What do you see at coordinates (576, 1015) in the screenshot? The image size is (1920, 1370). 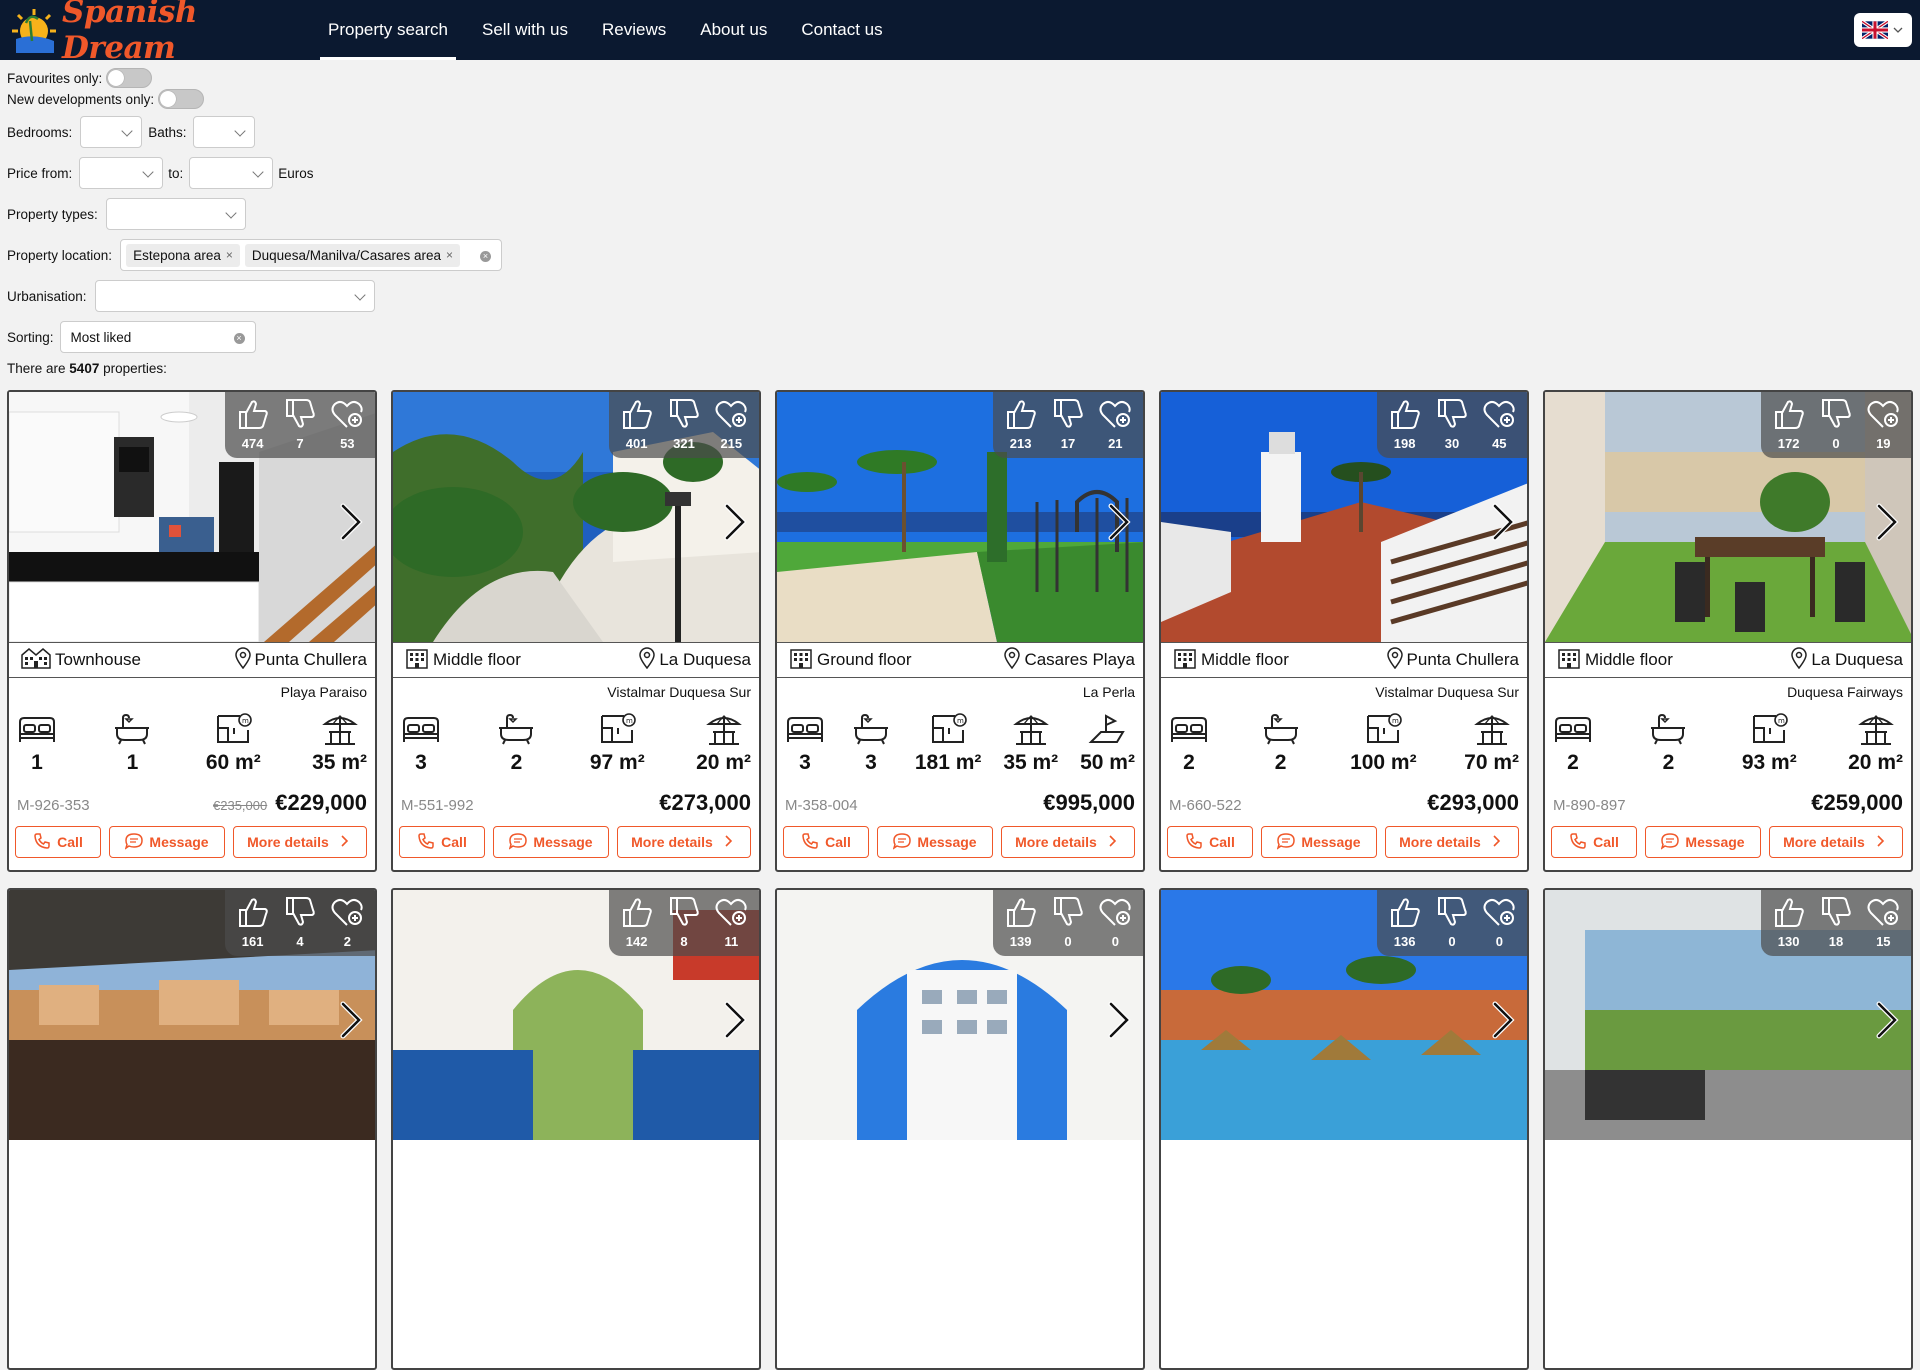 I see `property-photo: 142 8 11` at bounding box center [576, 1015].